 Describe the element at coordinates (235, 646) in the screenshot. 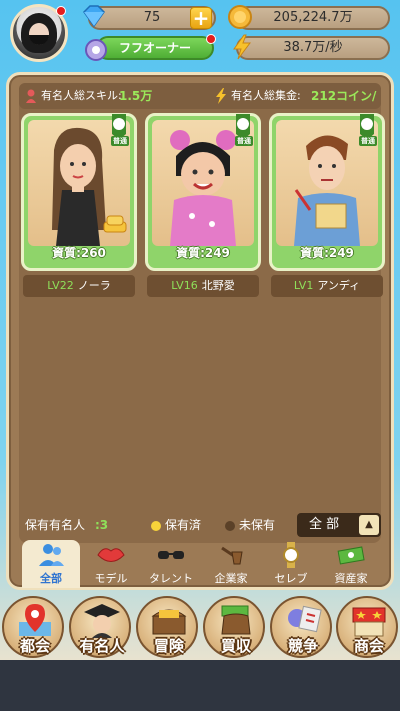

I see `nav-label: 買収` at that location.